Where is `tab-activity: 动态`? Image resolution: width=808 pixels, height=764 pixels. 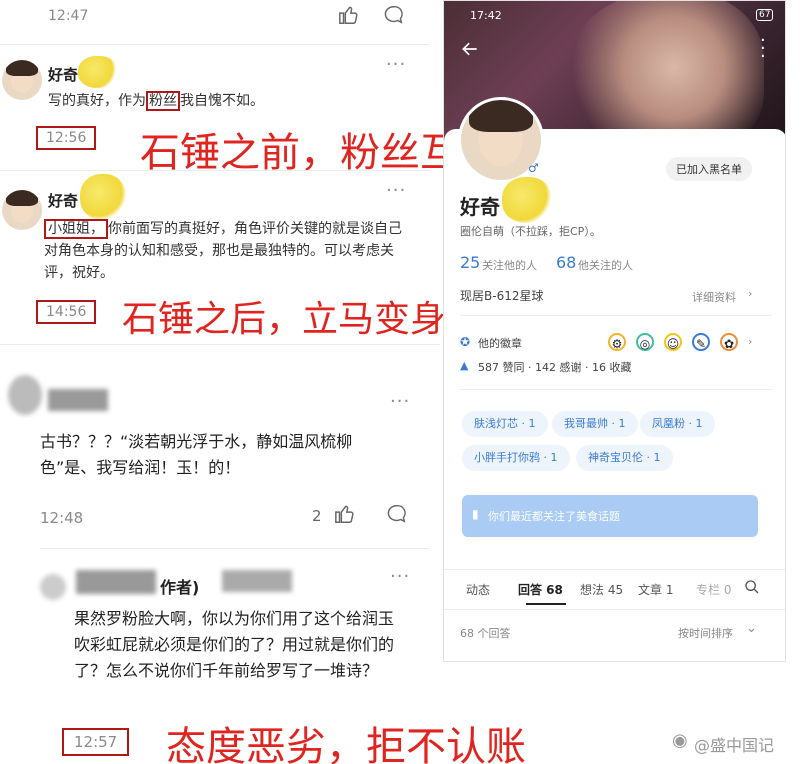
tab-activity: 动态 is located at coordinates (478, 589).